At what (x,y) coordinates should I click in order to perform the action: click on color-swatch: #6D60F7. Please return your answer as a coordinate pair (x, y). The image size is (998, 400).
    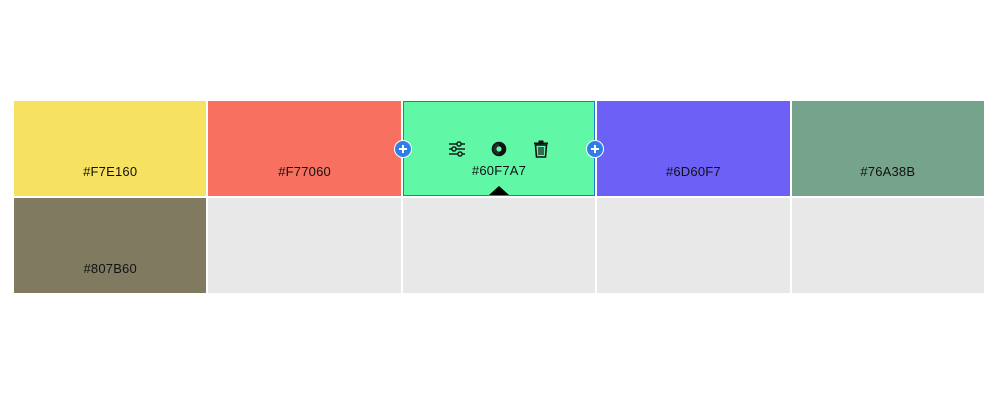
    Looking at the image, I should click on (693, 148).